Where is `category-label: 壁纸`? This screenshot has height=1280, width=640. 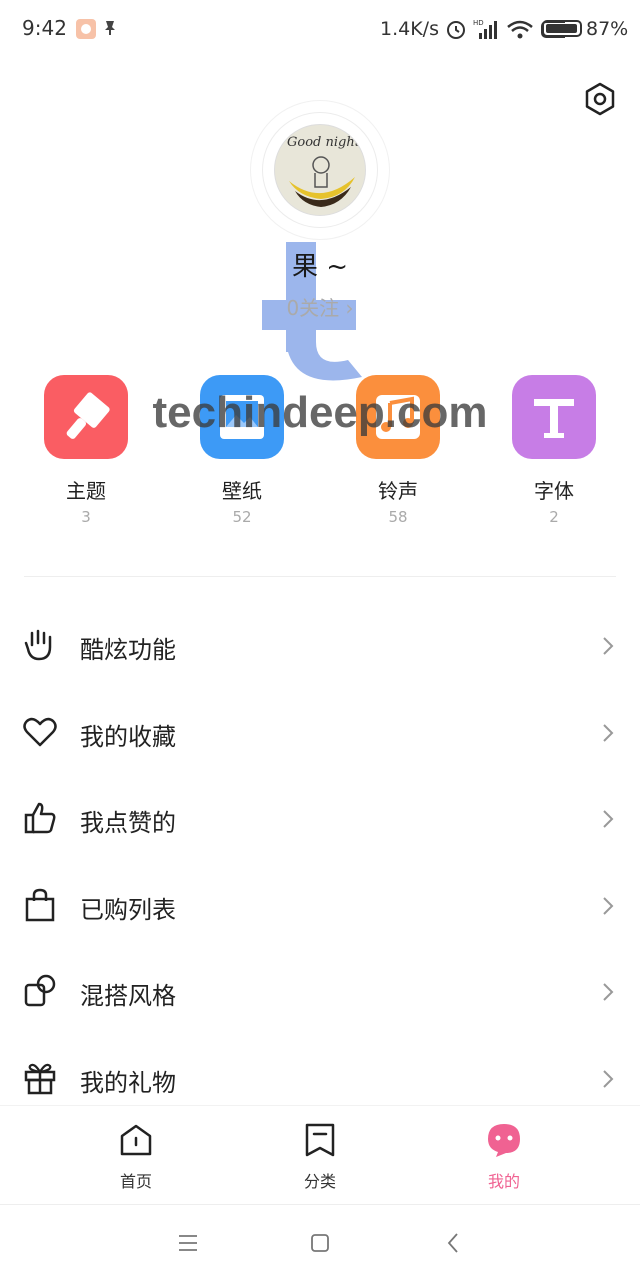 category-label: 壁纸 is located at coordinates (242, 491).